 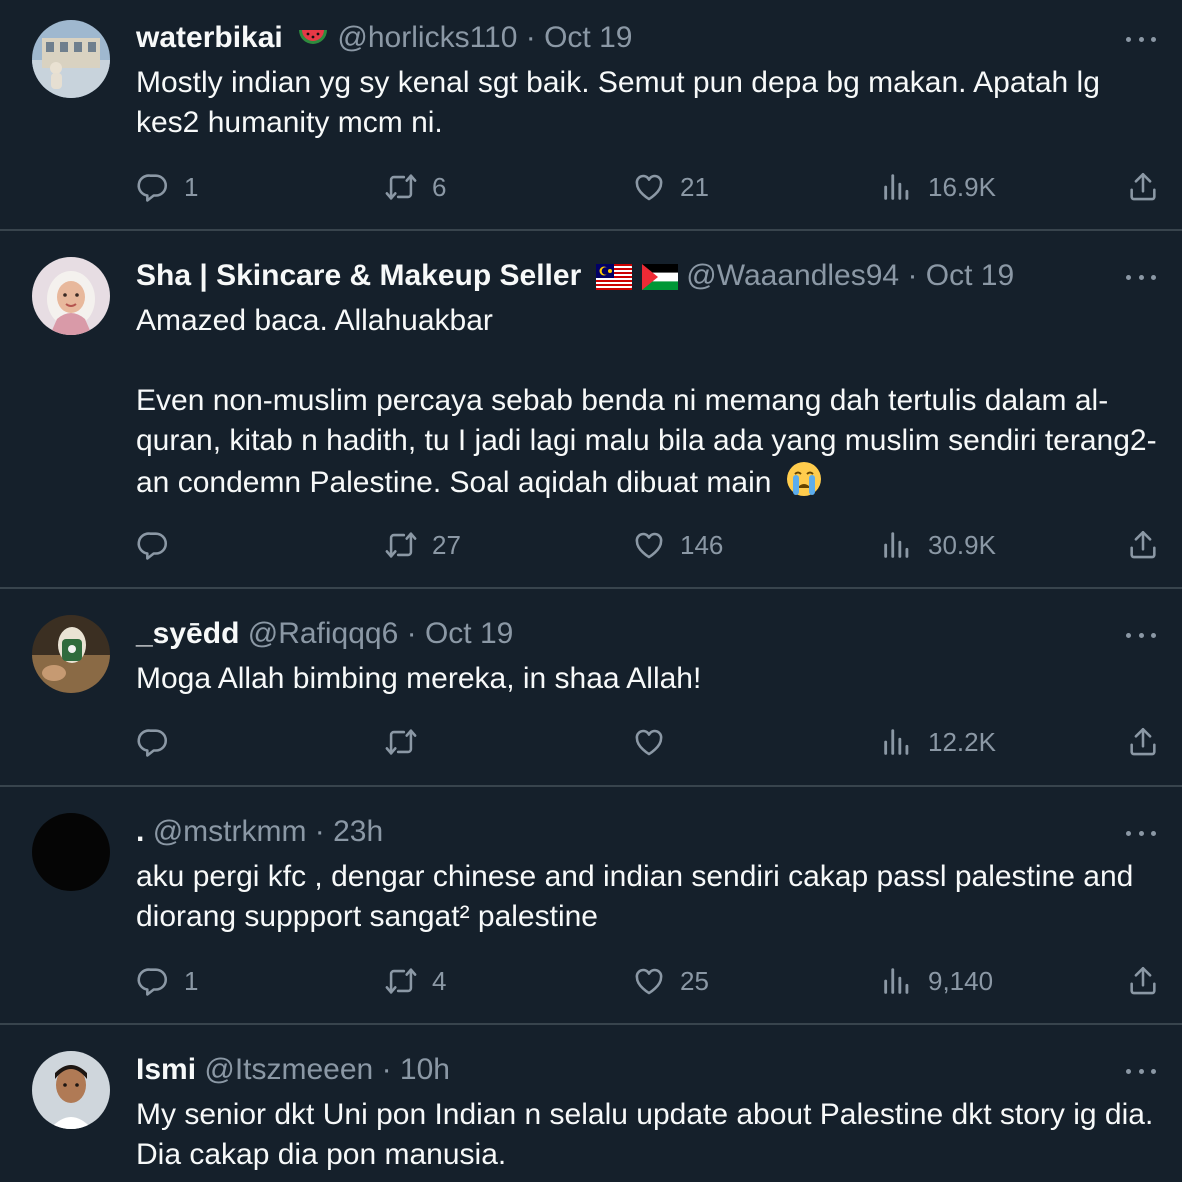 What do you see at coordinates (591, 187) in the screenshot?
I see `action-bar: 1 6 21 16.9K` at bounding box center [591, 187].